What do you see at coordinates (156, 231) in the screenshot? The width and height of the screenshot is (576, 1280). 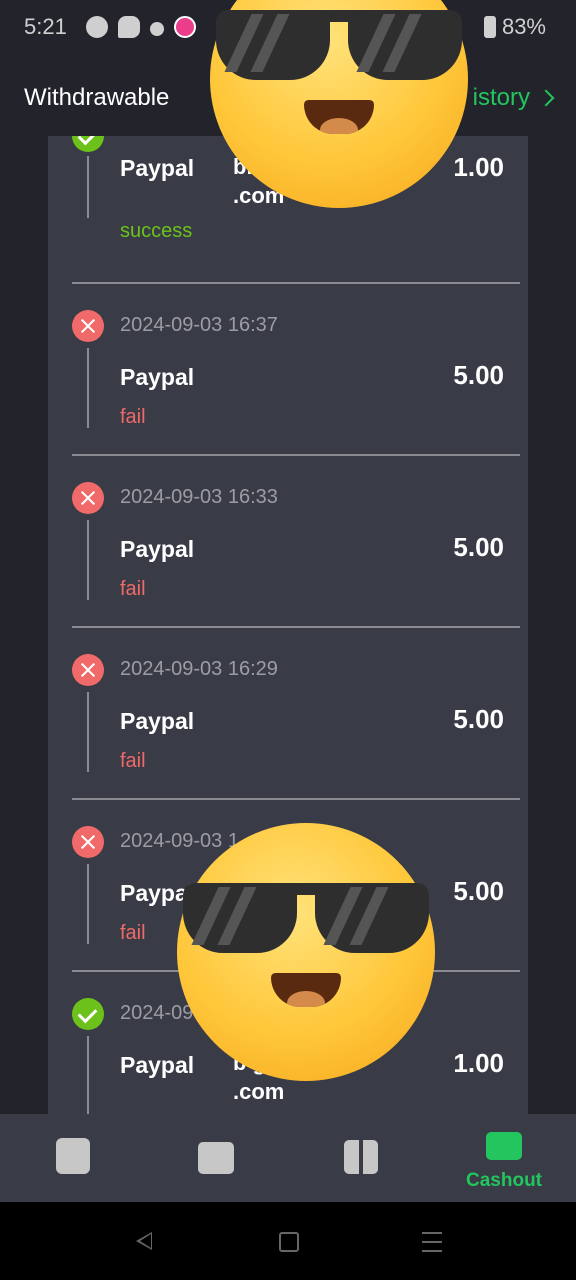 I see `result-status: success` at bounding box center [156, 231].